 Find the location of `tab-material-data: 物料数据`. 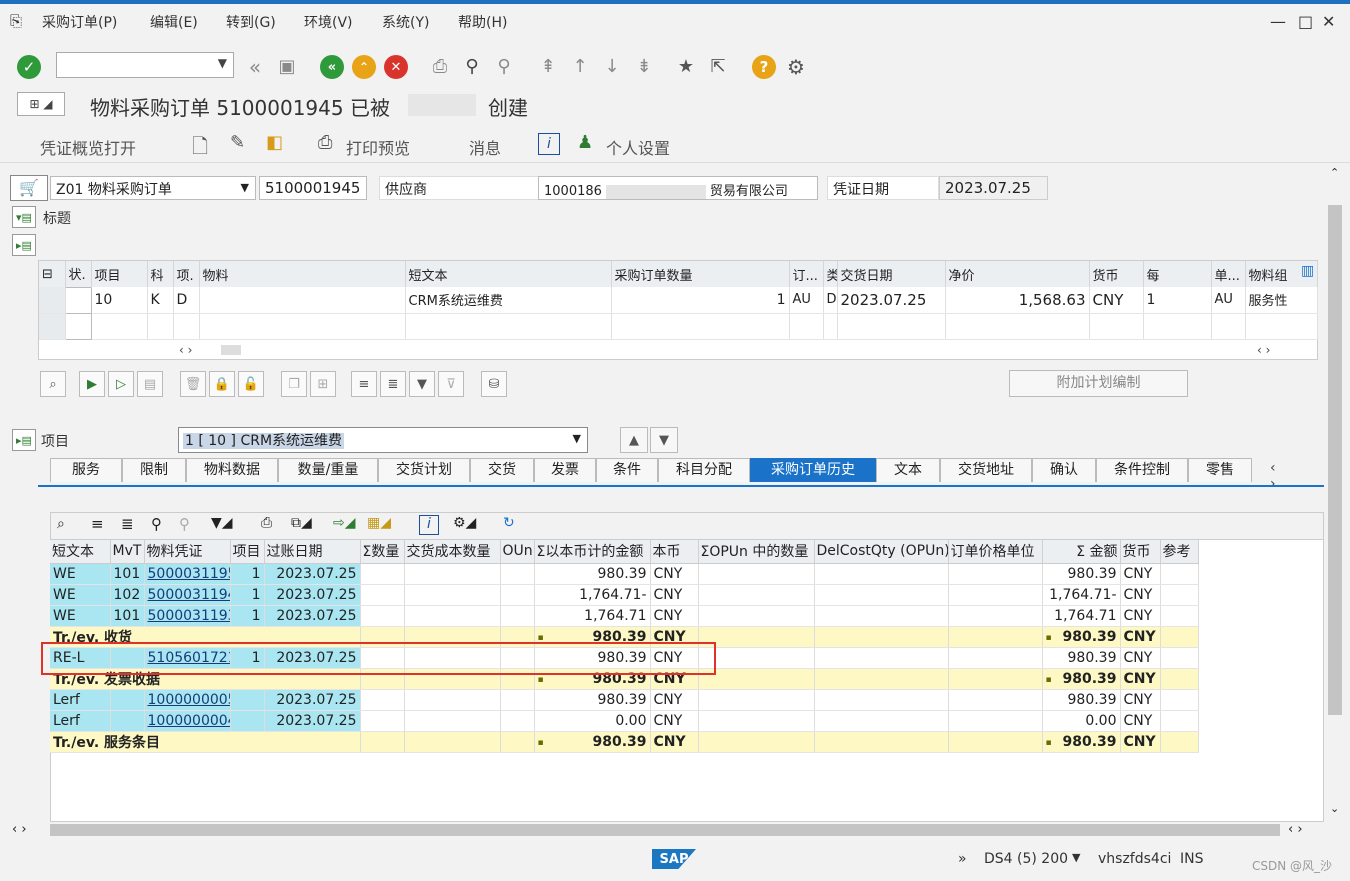

tab-material-data: 物料数据 is located at coordinates (232, 470).